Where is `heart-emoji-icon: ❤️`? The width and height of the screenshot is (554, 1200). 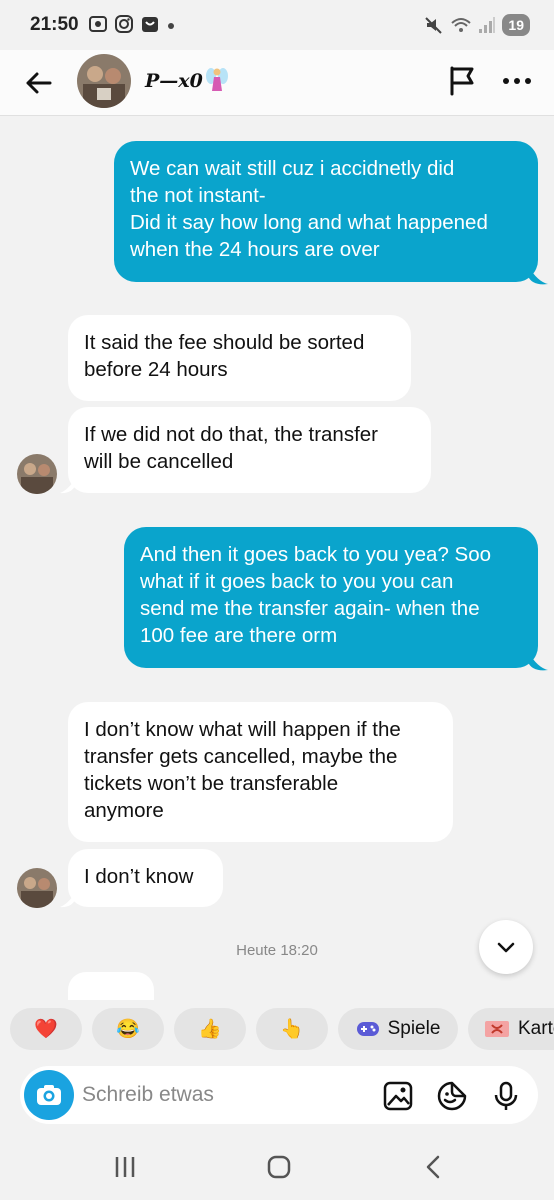
heart-emoji-icon: ❤️ is located at coordinates (46, 1029).